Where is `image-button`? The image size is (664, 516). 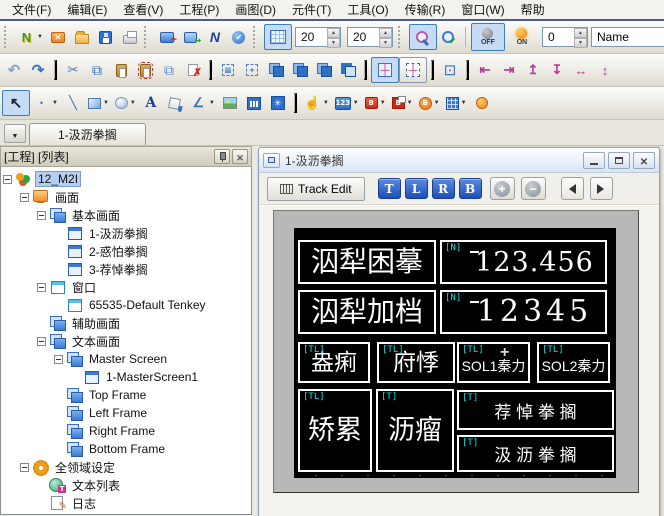
image-button is located at coordinates (230, 103).